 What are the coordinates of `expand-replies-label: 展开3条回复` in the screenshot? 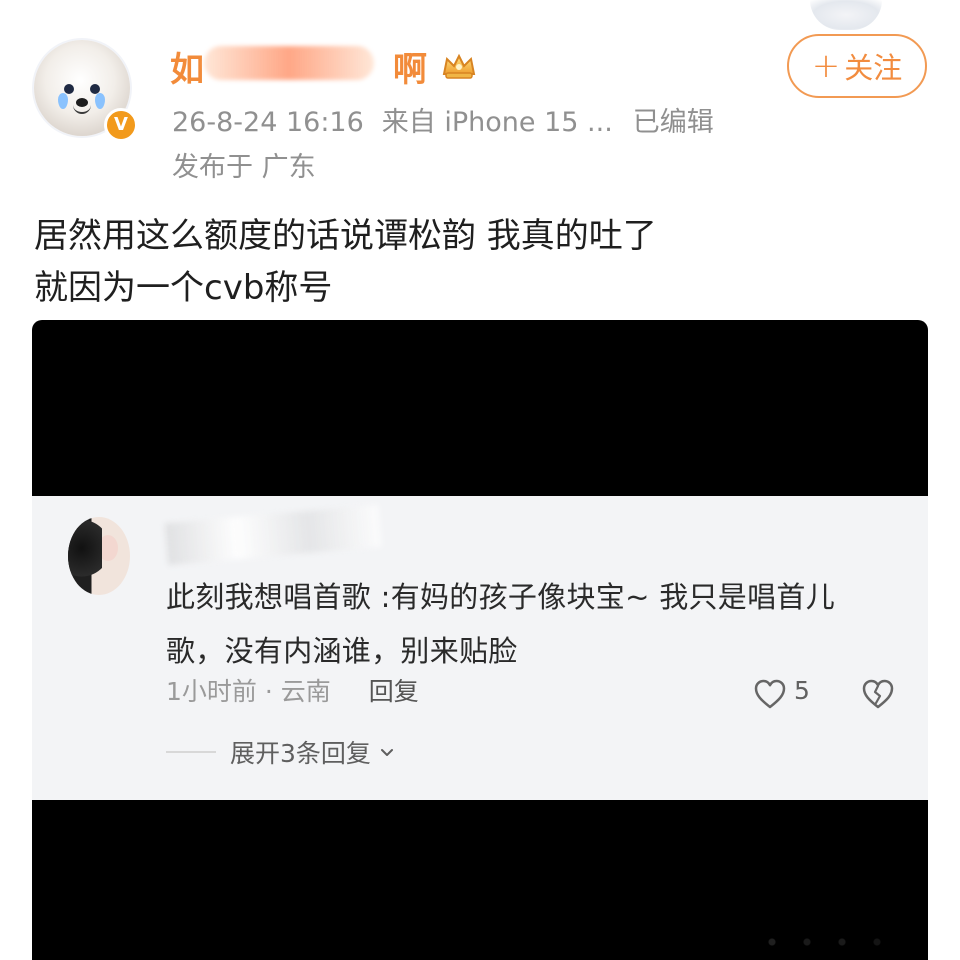 It's located at (300, 753).